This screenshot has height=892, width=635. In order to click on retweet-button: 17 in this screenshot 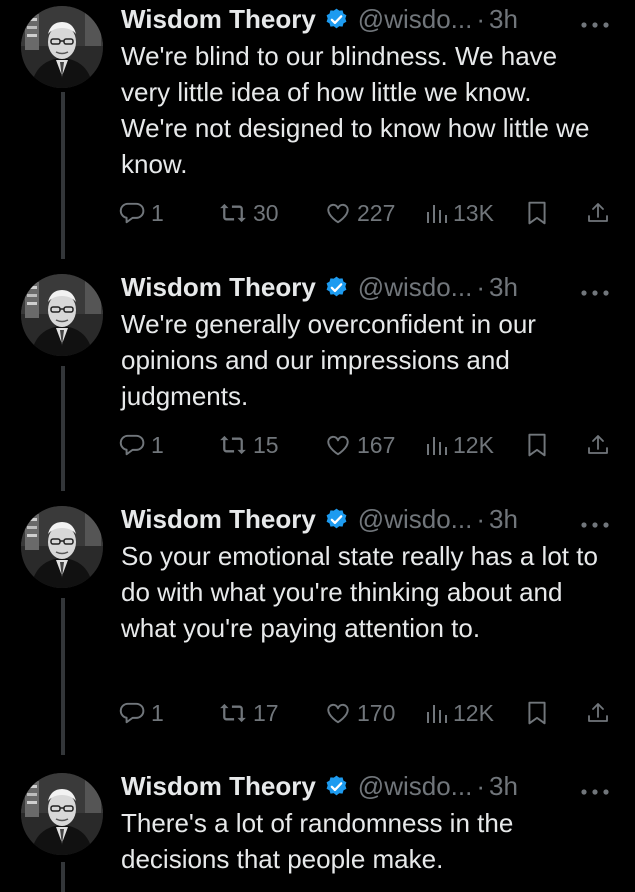, I will do `click(248, 713)`.